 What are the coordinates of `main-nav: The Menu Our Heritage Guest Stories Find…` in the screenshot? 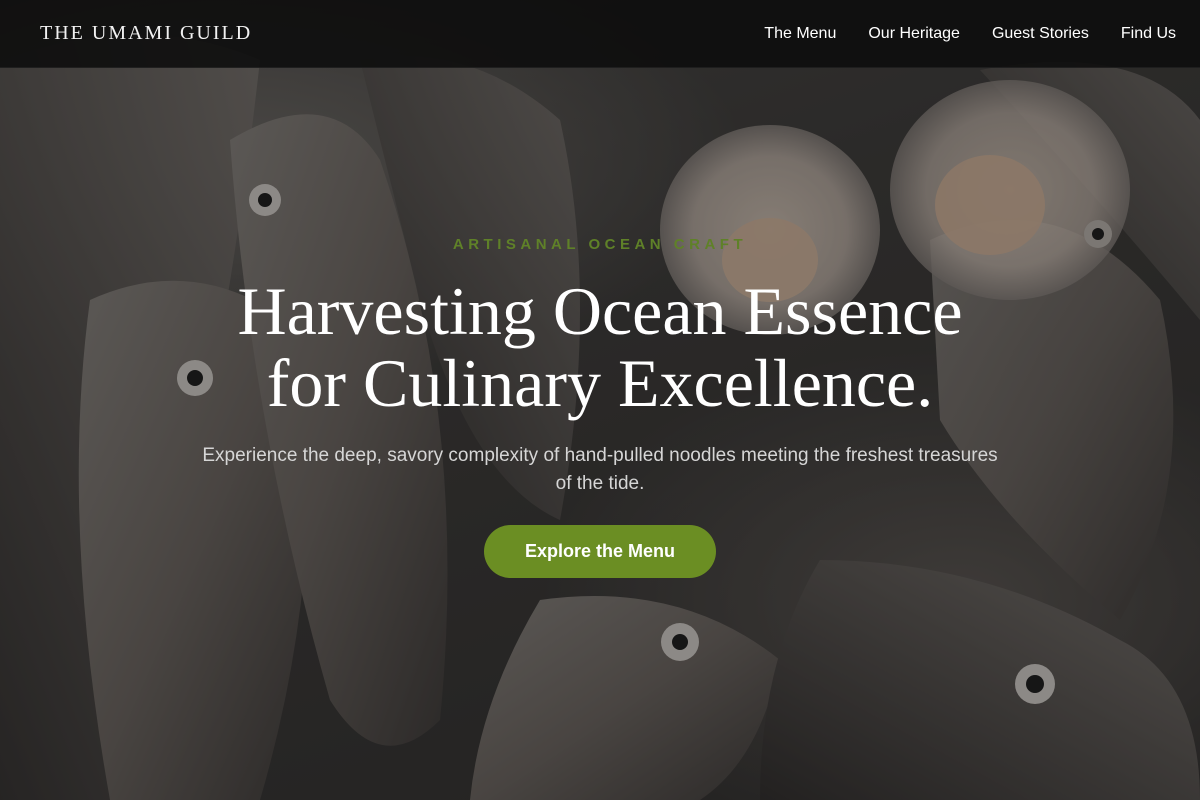 It's located at (970, 34).